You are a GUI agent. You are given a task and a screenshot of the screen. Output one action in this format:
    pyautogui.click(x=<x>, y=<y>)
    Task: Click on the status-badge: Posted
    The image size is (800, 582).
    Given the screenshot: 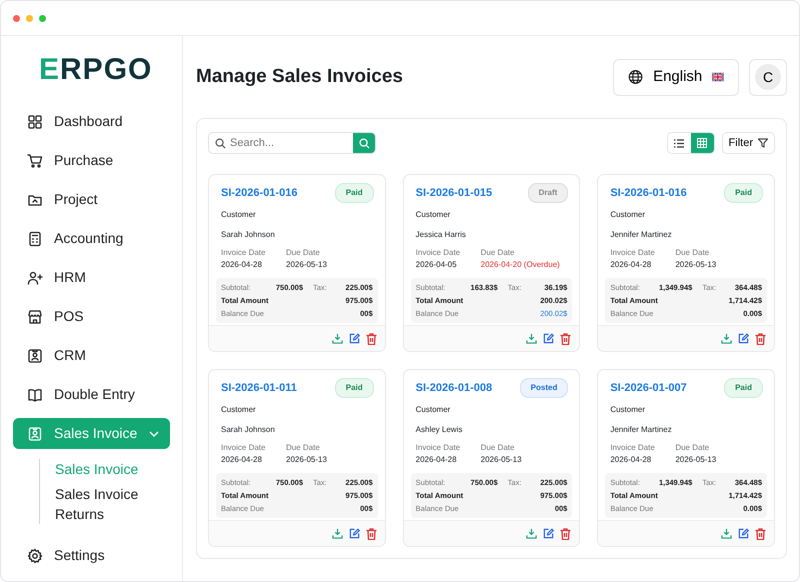 What is the action you would take?
    pyautogui.click(x=544, y=388)
    